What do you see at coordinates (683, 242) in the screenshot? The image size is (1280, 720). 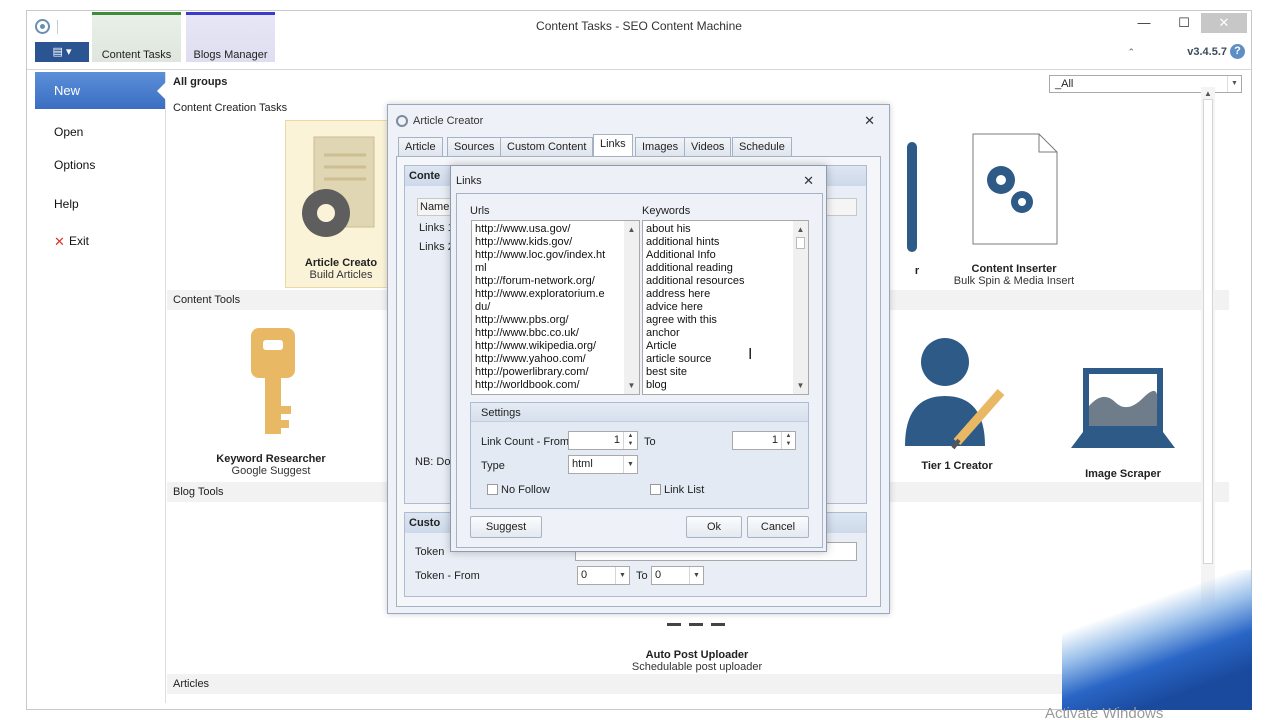 I see `list-item: additional hints` at bounding box center [683, 242].